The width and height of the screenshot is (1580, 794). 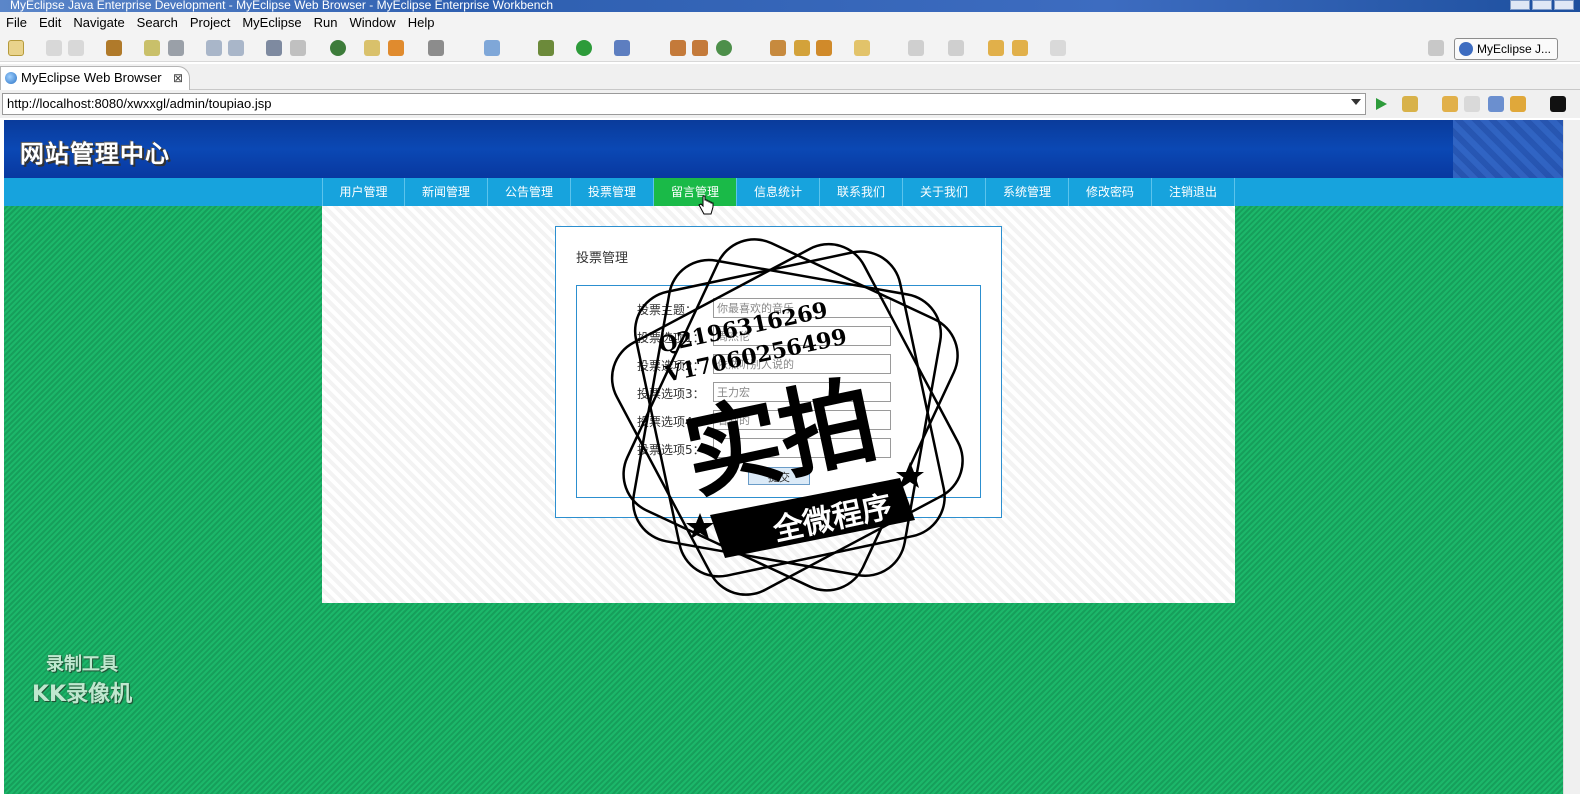 What do you see at coordinates (1110, 192) in the screenshot?
I see `nav-password: 修改密码` at bounding box center [1110, 192].